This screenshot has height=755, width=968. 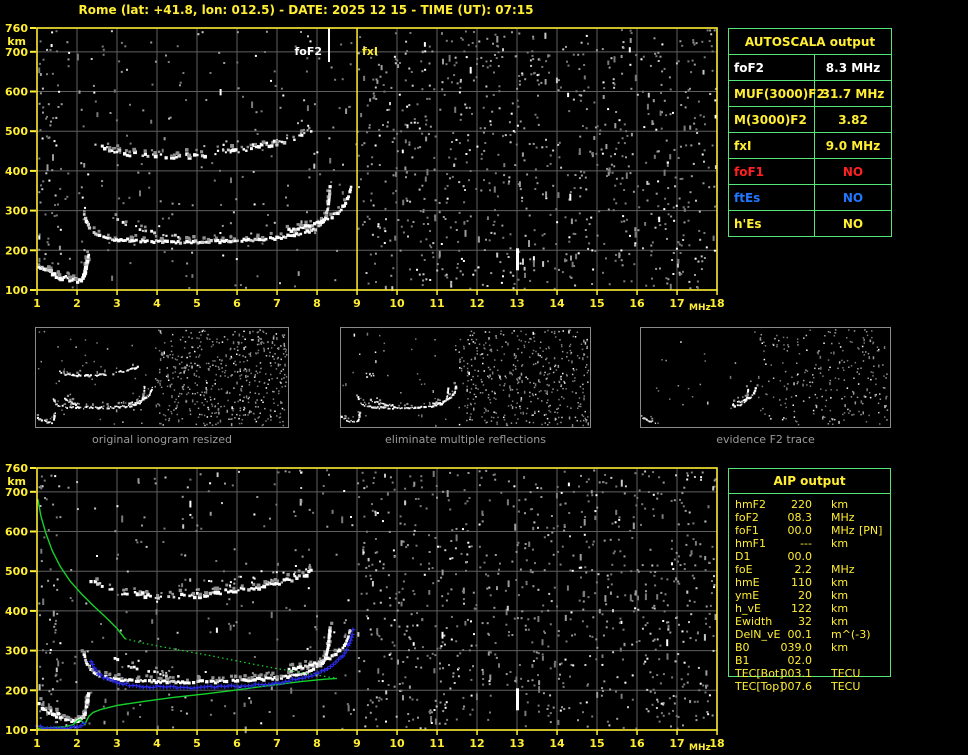 What do you see at coordinates (801, 582) in the screenshot?
I see `aip-value: 110` at bounding box center [801, 582].